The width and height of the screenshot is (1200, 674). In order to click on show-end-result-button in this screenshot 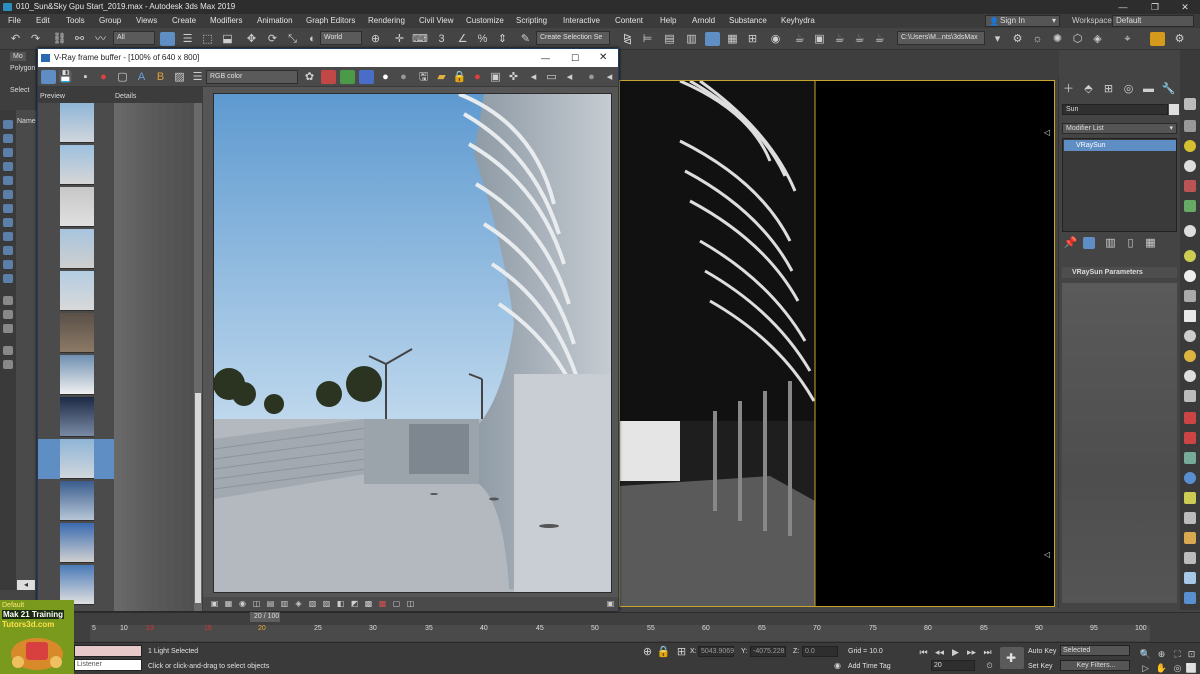, I will do `click(1089, 243)`.